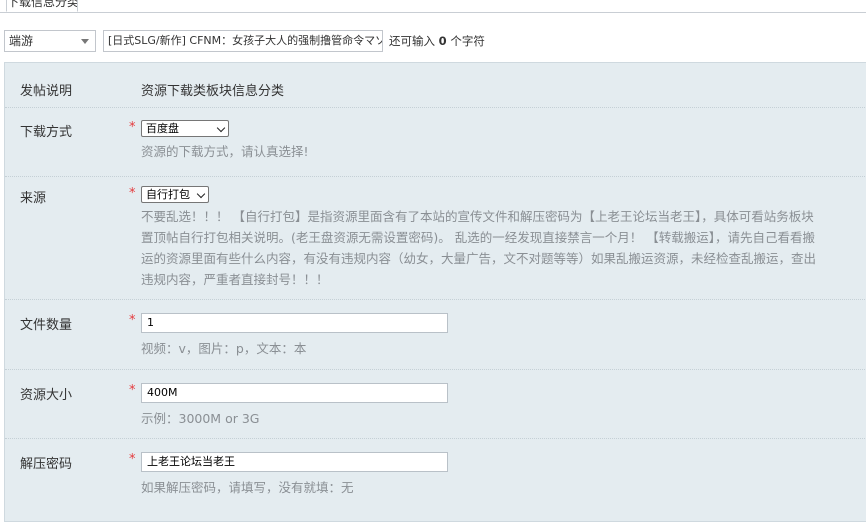  I want to click on download-method-value: 百度盘, so click(162, 128).